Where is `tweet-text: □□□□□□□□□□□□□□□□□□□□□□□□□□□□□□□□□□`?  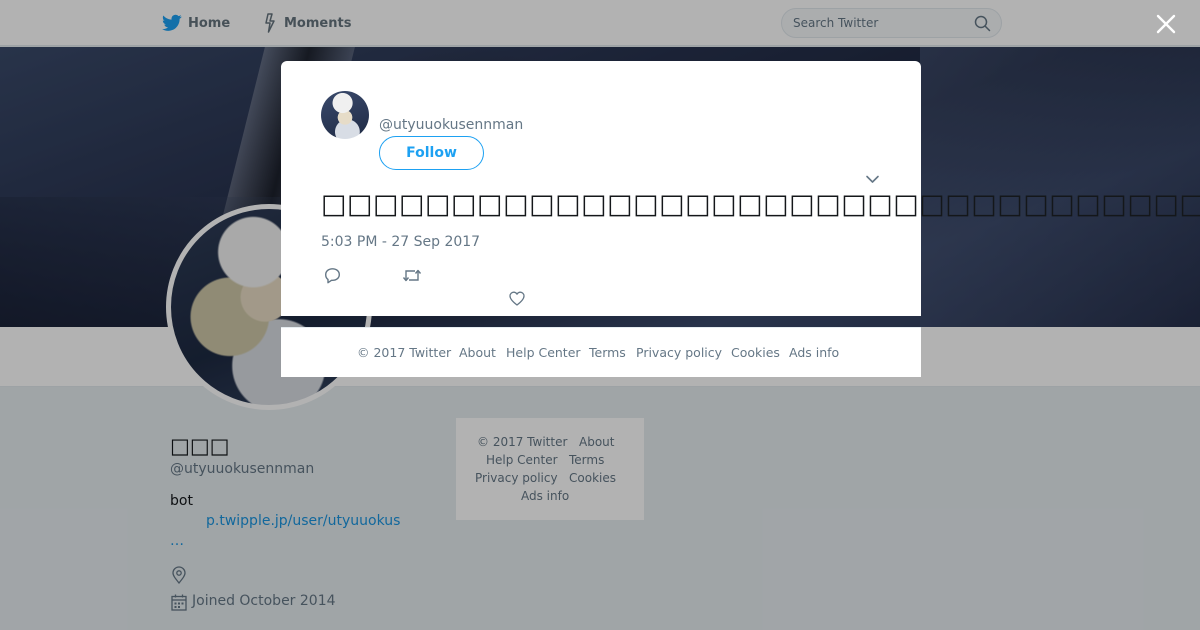
tweet-text: □□□□□□□□□□□□□□□□□□□□□□□□□□□□□□□□□□ is located at coordinates (760, 204).